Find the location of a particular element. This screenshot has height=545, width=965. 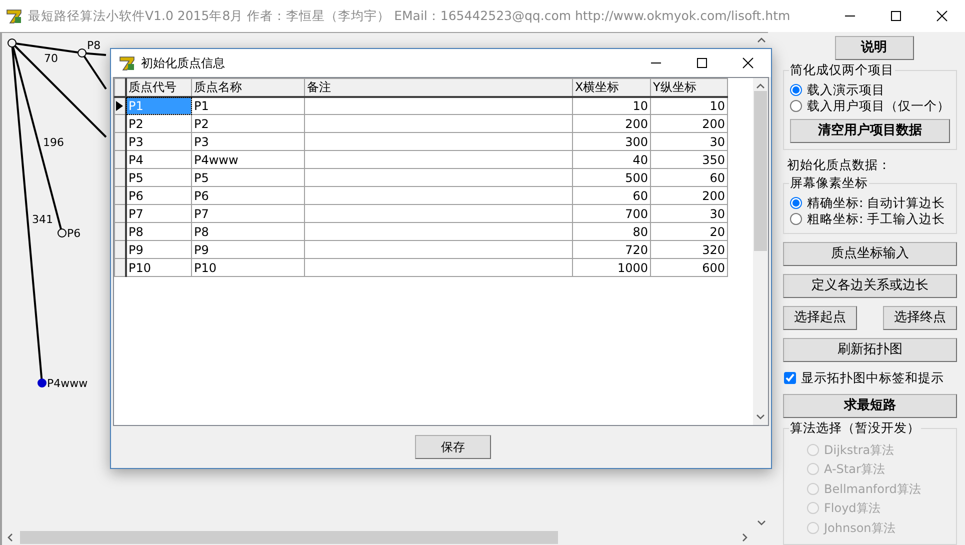

table-cell: 1000 is located at coordinates (611, 267).